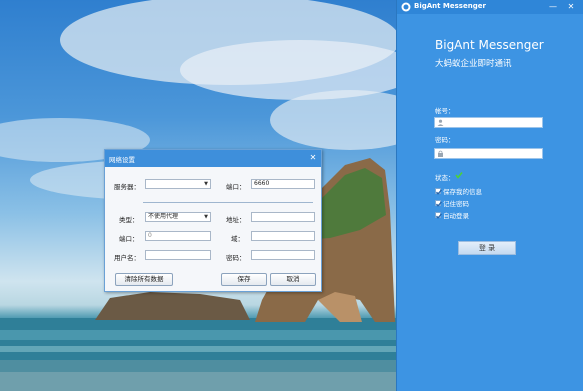  What do you see at coordinates (144, 279) in the screenshot?
I see `clear-all-data-button: 清除所有数据` at bounding box center [144, 279].